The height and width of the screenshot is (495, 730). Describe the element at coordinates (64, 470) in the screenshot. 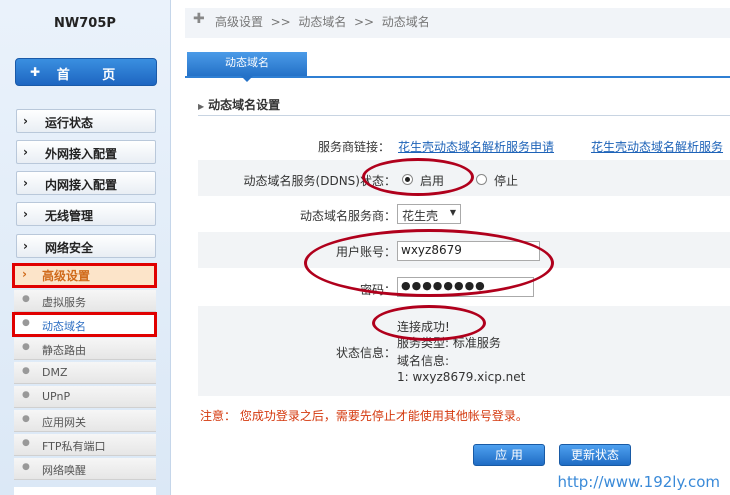

I see `submenu-item-label: 网络唤醒` at that location.